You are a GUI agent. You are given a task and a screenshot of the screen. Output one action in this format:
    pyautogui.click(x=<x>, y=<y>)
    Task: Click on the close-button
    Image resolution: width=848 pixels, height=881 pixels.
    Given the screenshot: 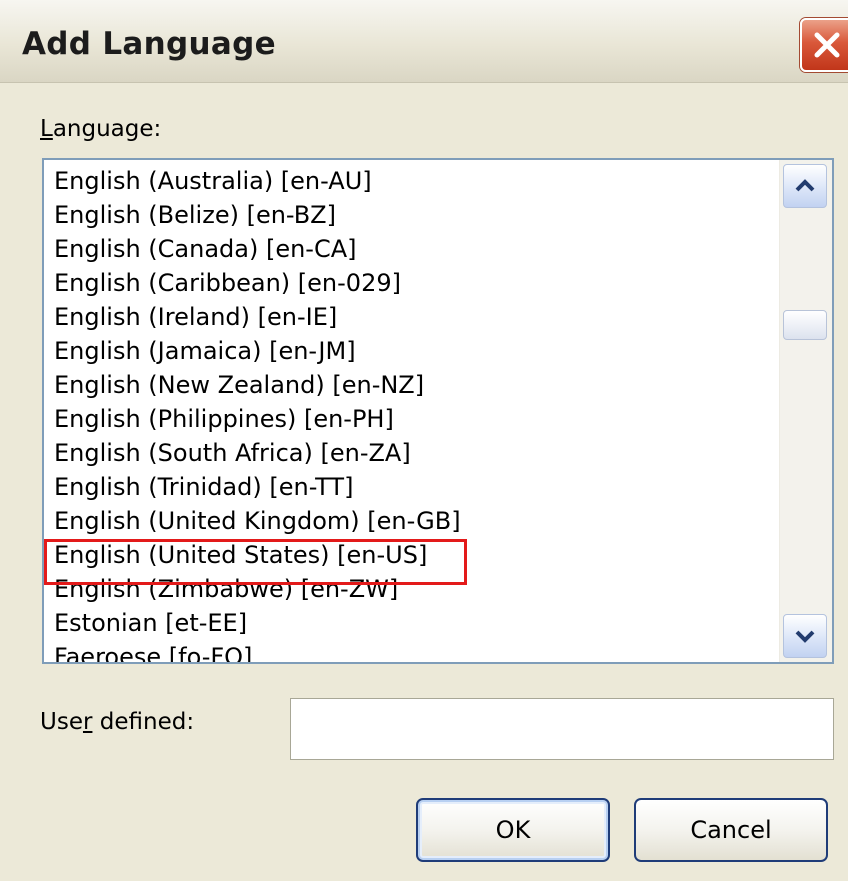 What is the action you would take?
    pyautogui.click(x=824, y=45)
    